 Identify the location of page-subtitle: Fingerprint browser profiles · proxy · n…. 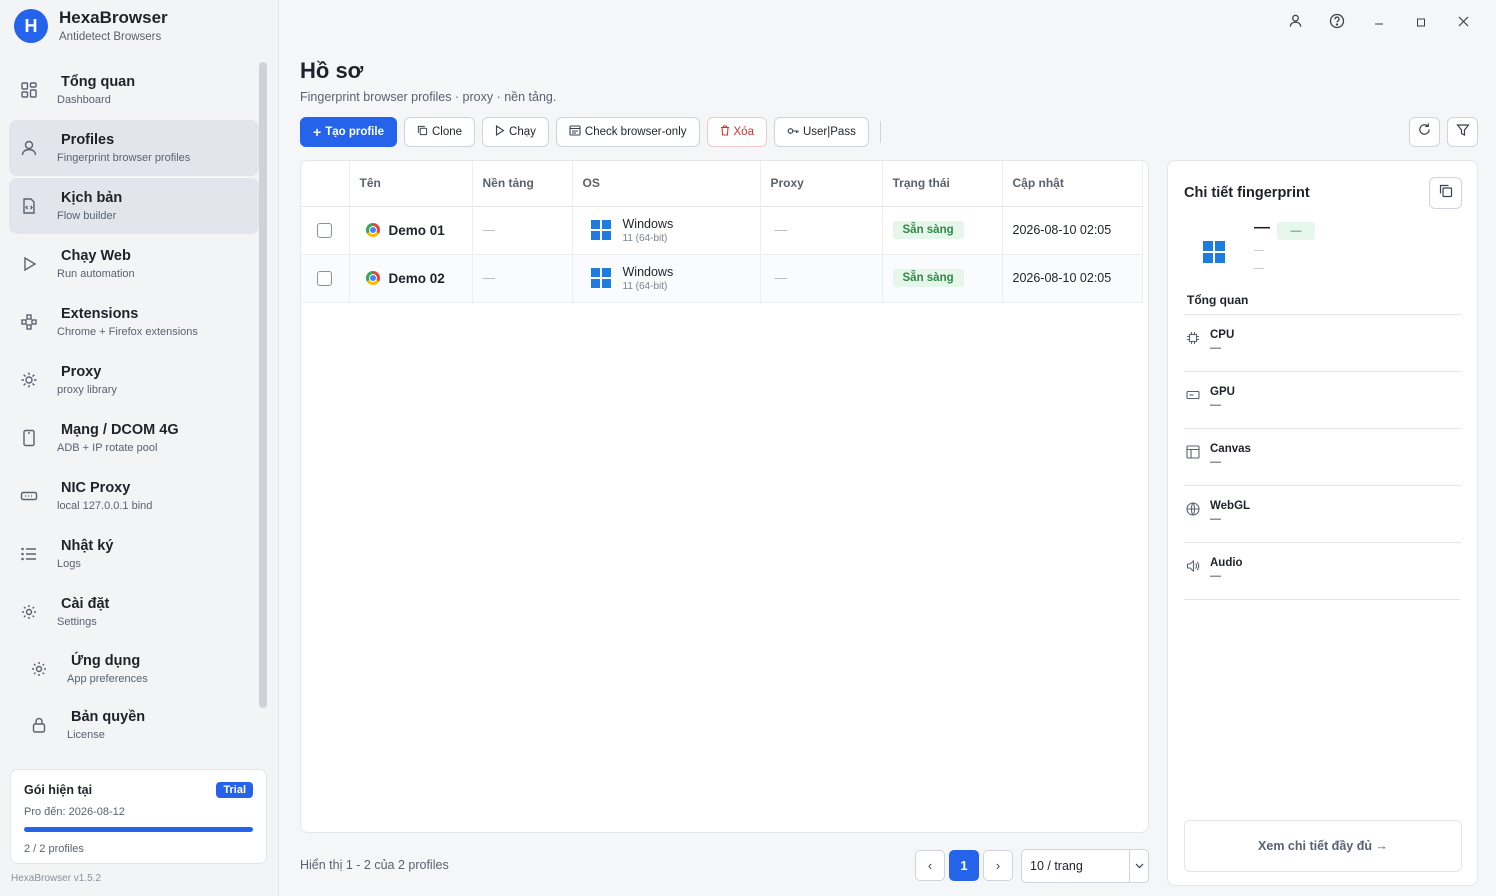
(428, 97).